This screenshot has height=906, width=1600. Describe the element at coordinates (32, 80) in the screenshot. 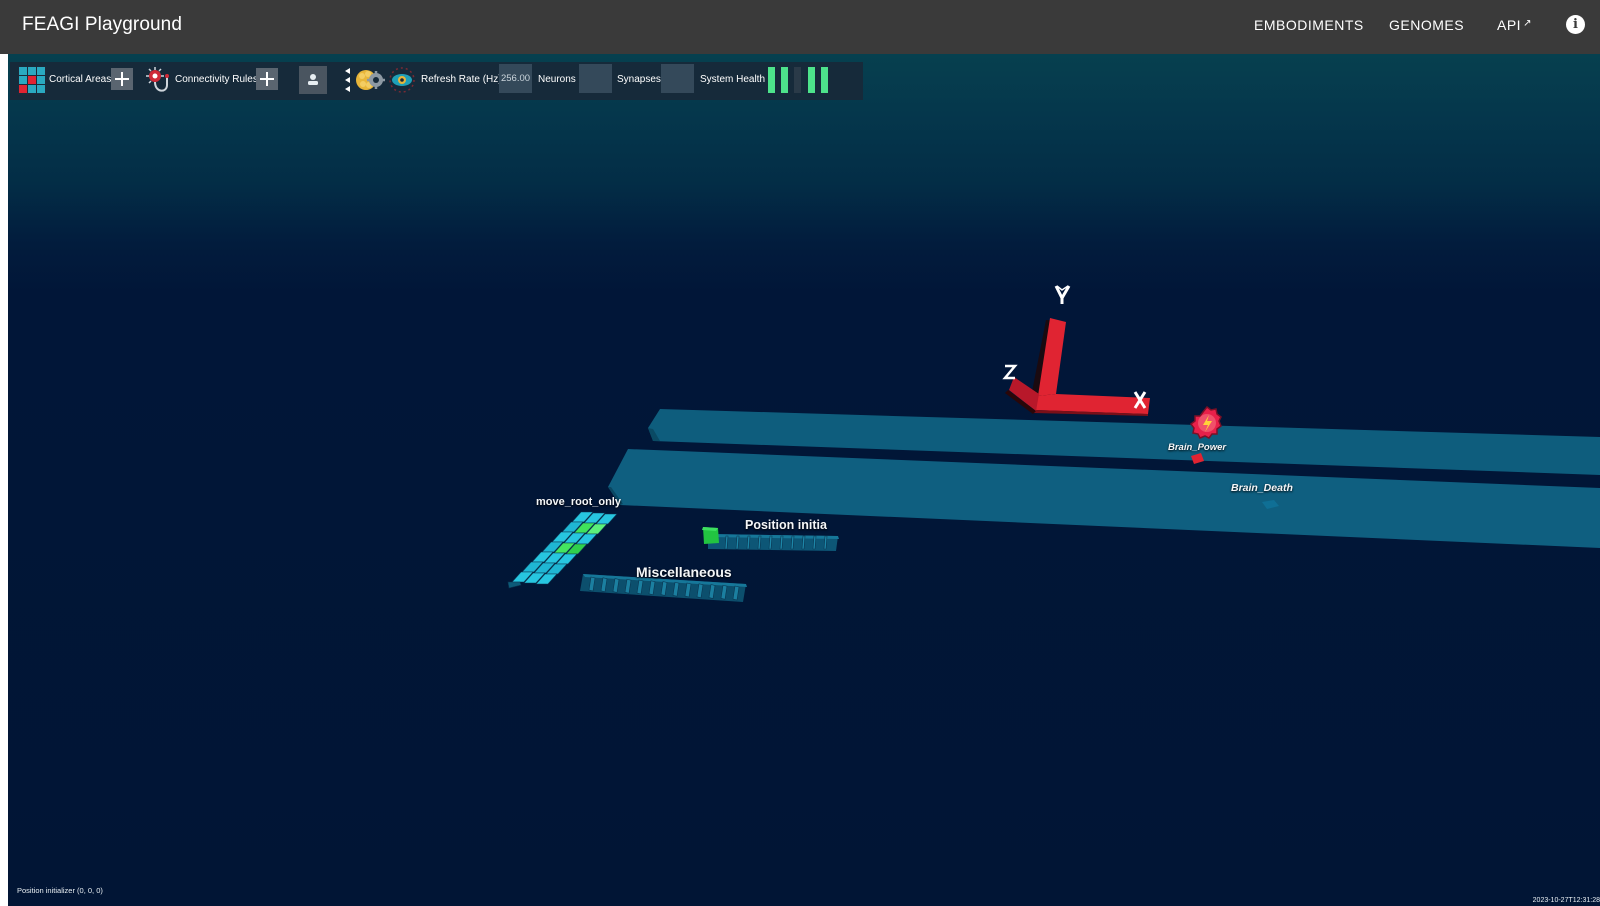

I see `cortical-areas-icon` at that location.